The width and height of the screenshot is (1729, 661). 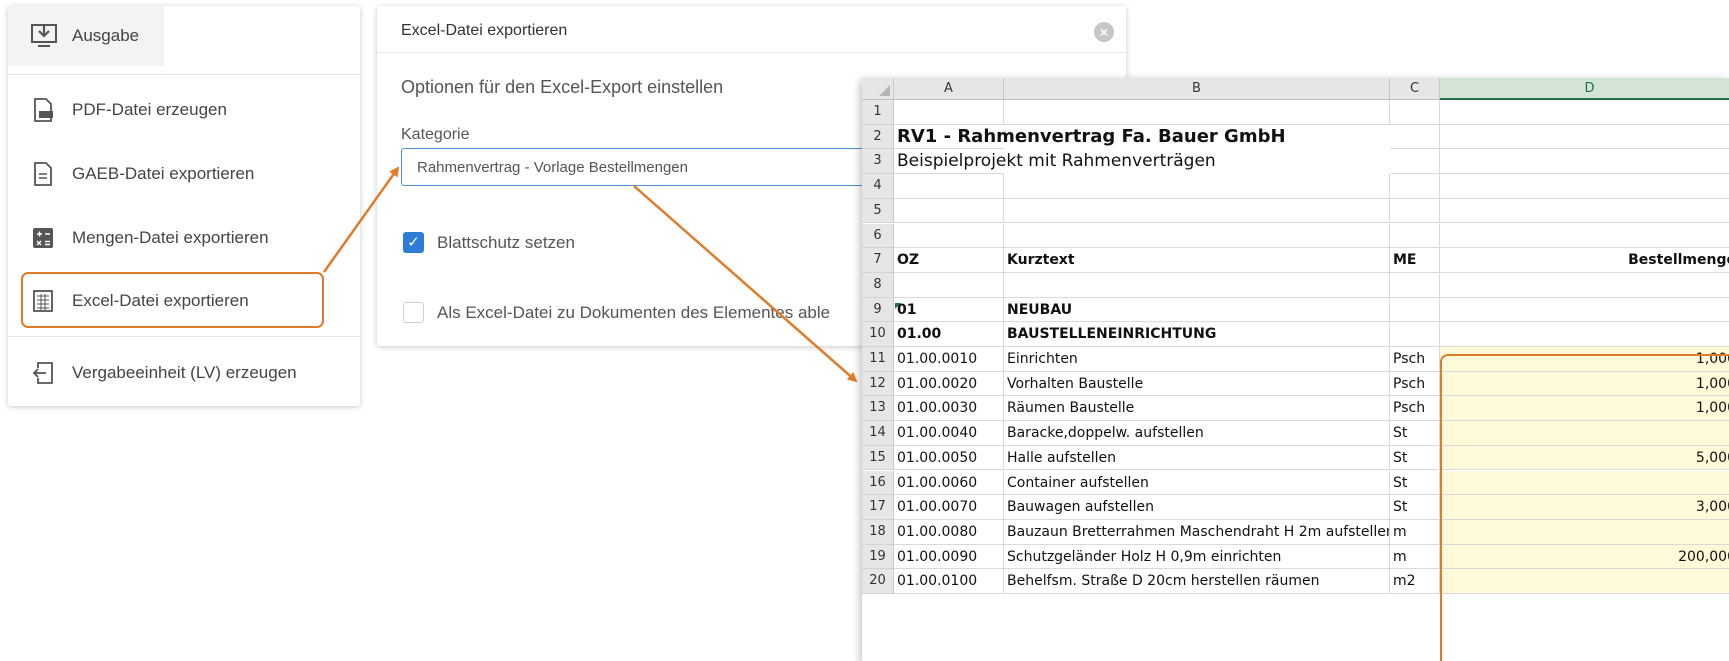 What do you see at coordinates (949, 483) in the screenshot?
I see `cell-oz: 01.00.0060` at bounding box center [949, 483].